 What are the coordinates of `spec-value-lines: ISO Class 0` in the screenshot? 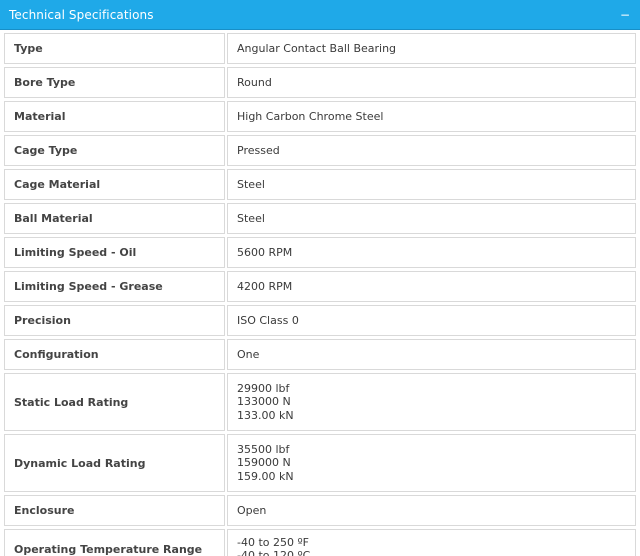 It's located at (268, 321).